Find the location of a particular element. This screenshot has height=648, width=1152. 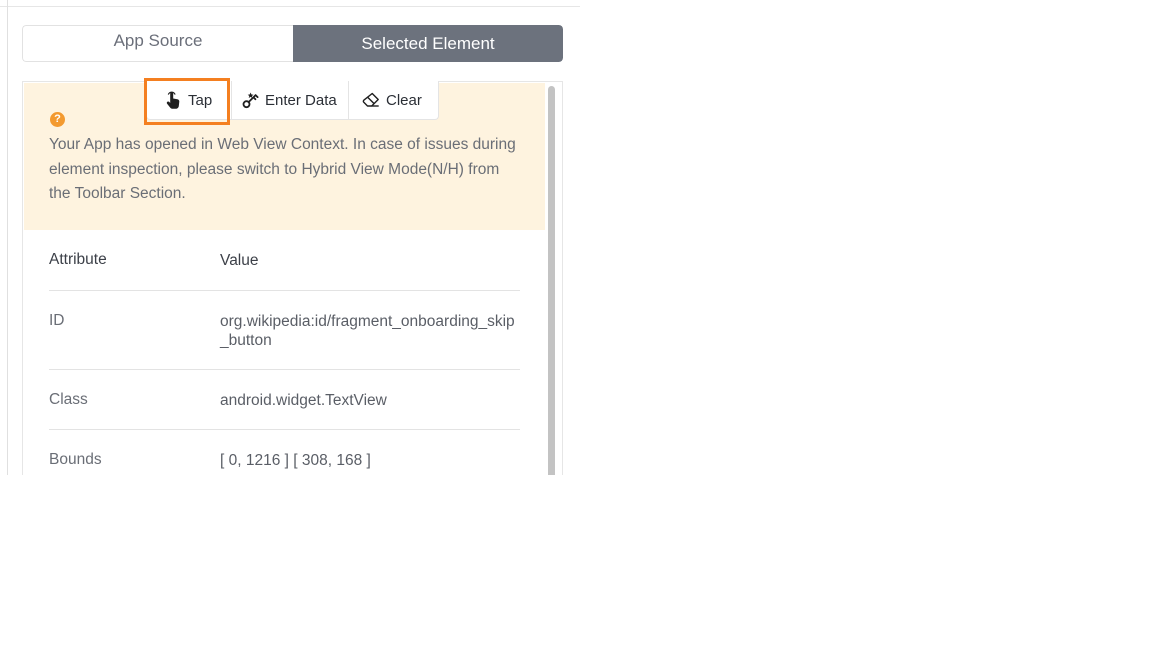

table-header: Attribute Value is located at coordinates (284, 260).